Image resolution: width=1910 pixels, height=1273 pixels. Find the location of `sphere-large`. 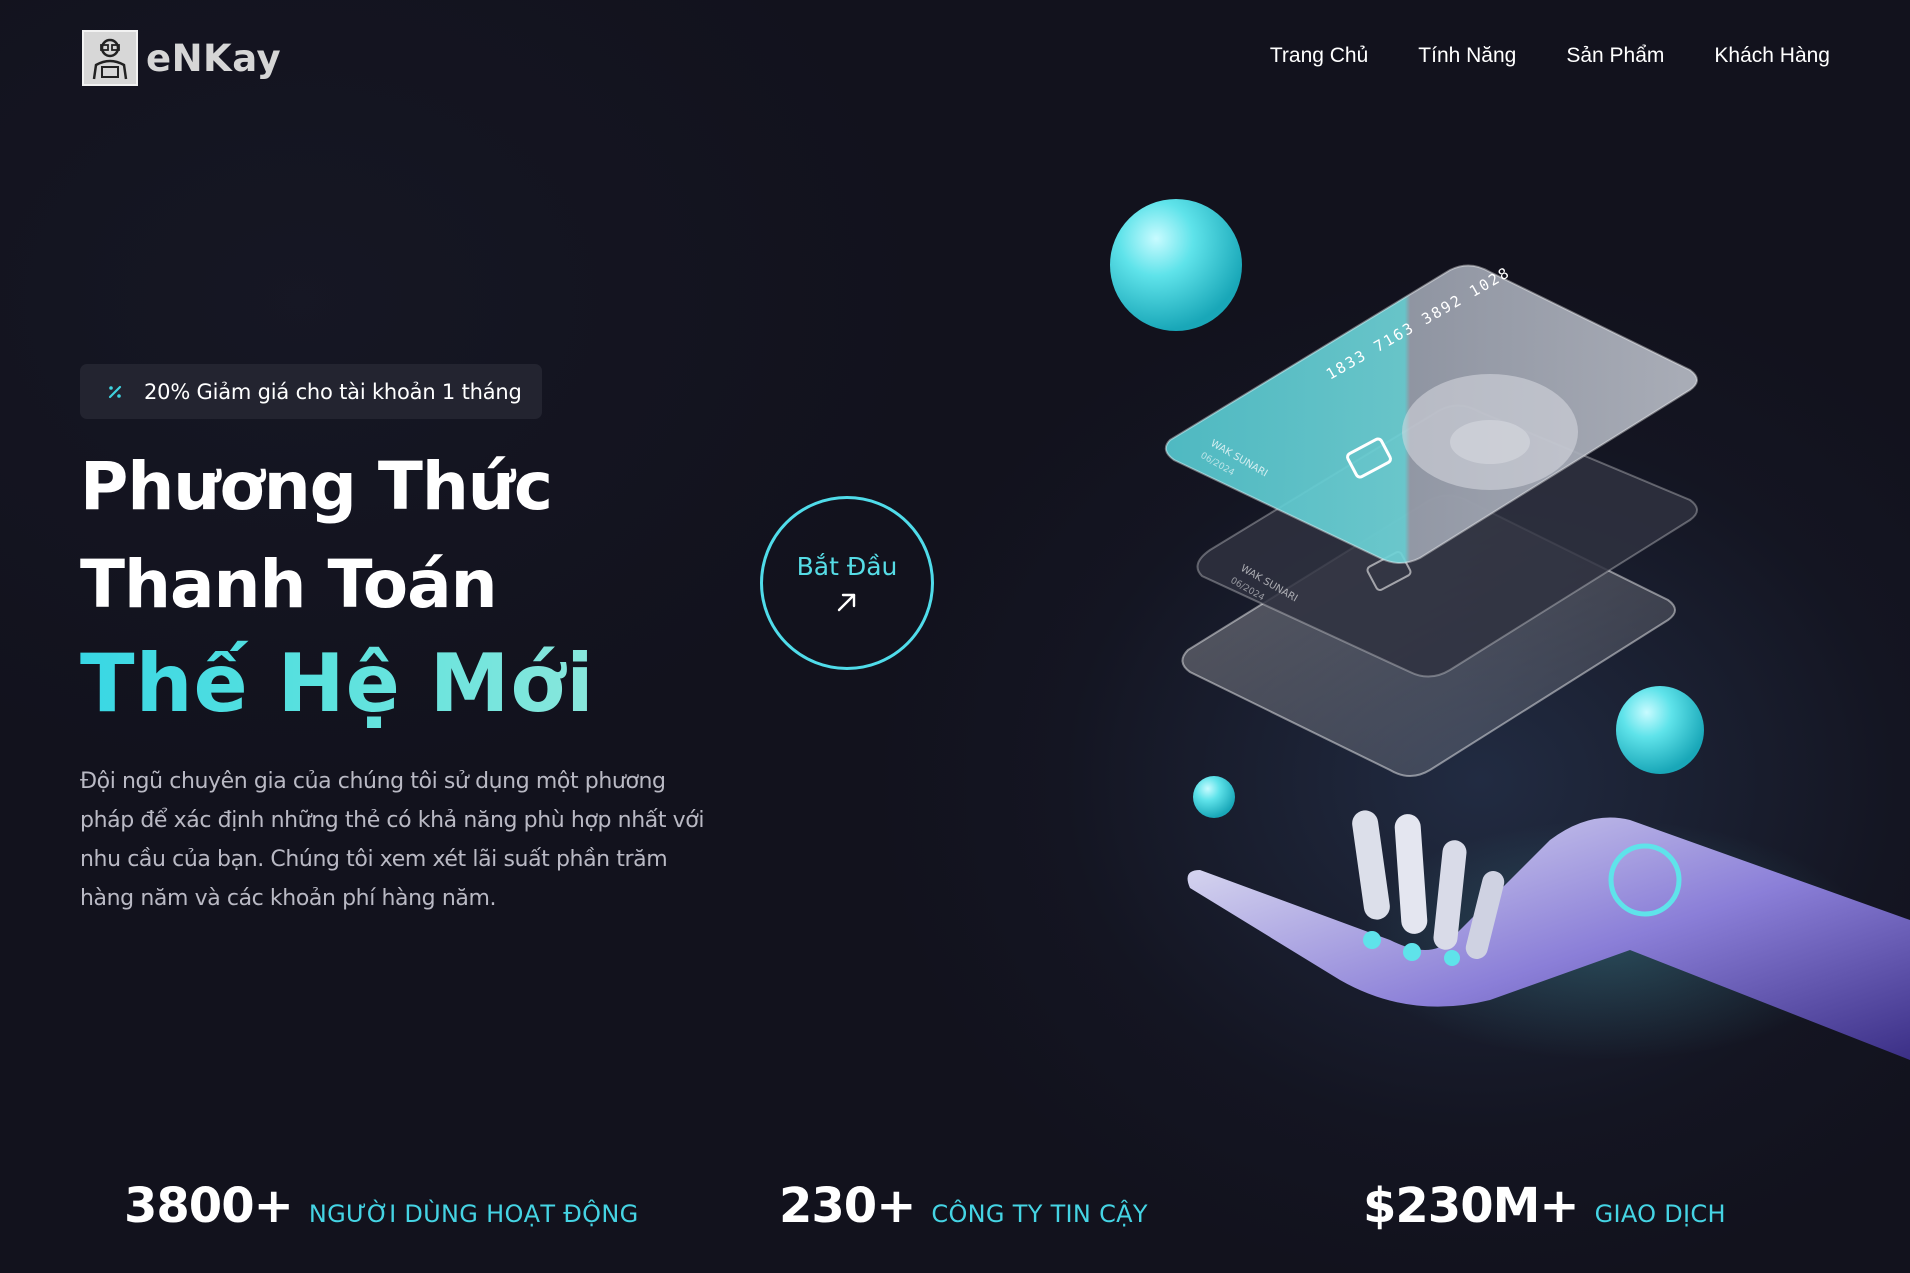

sphere-large is located at coordinates (1176, 265).